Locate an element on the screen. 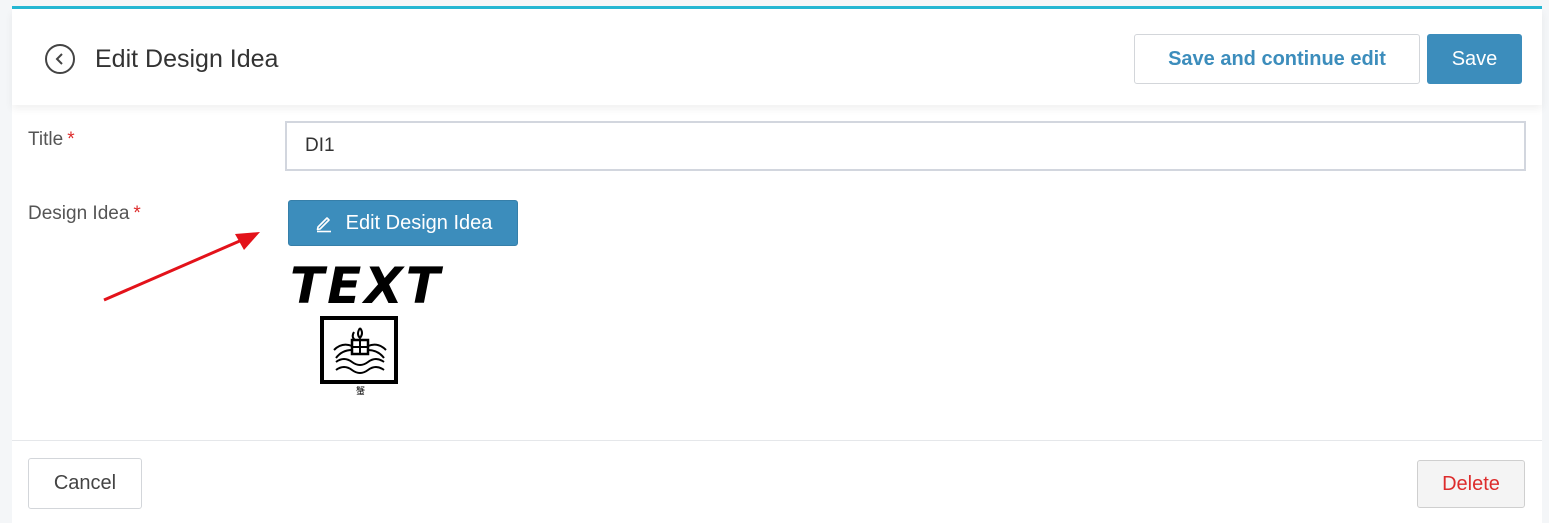  seal-caption: 蟹 is located at coordinates (360, 390).